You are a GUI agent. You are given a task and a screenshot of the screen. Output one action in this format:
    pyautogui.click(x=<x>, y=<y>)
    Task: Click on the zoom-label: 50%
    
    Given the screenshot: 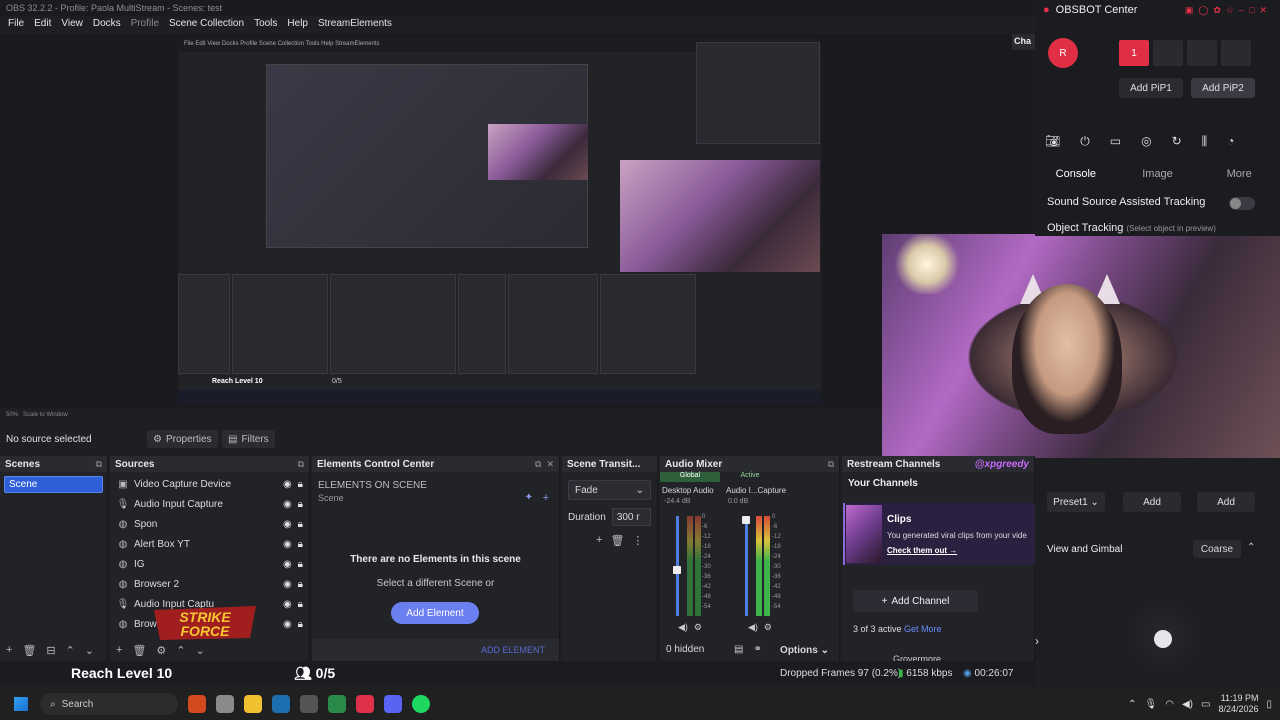 What is the action you would take?
    pyautogui.click(x=12, y=415)
    